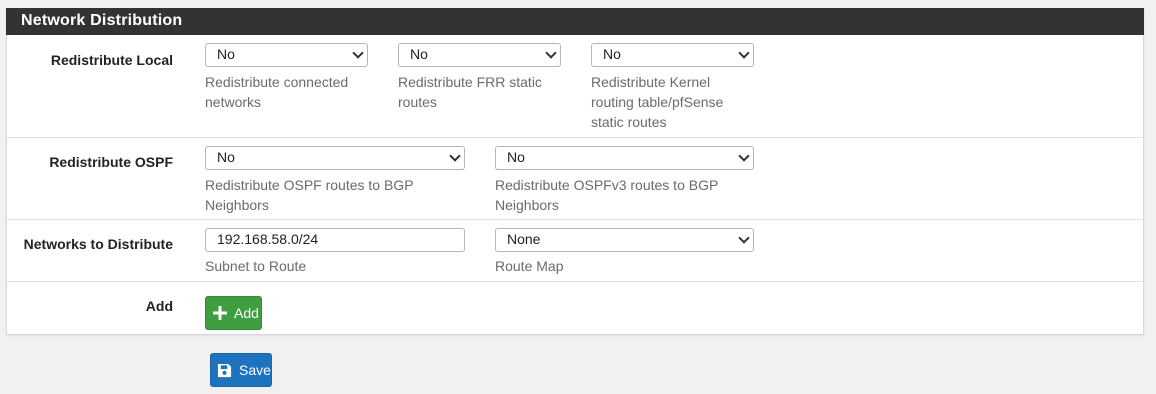  Describe the element at coordinates (624, 240) in the screenshot. I see `select-route-map: None` at that location.